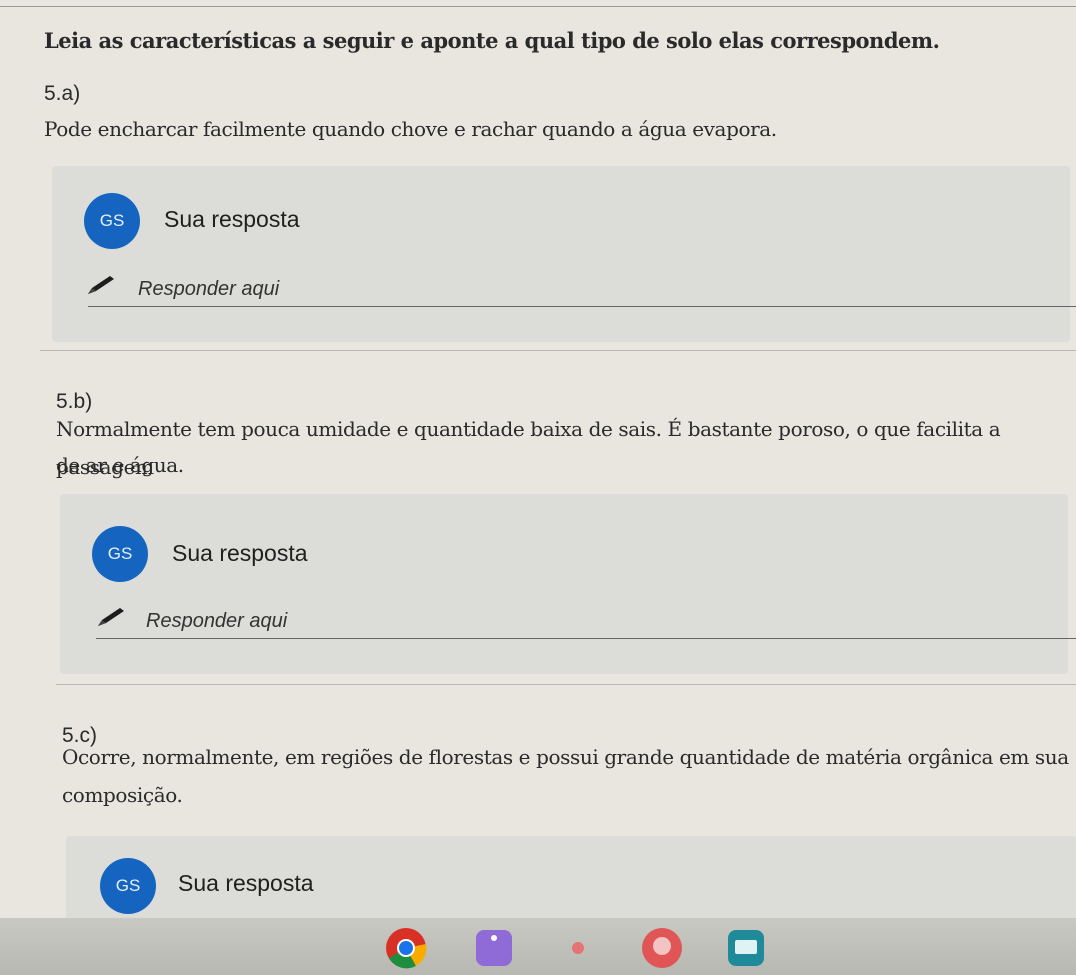 The height and width of the screenshot is (975, 1076). I want to click on chrome-icon, so click(406, 948).